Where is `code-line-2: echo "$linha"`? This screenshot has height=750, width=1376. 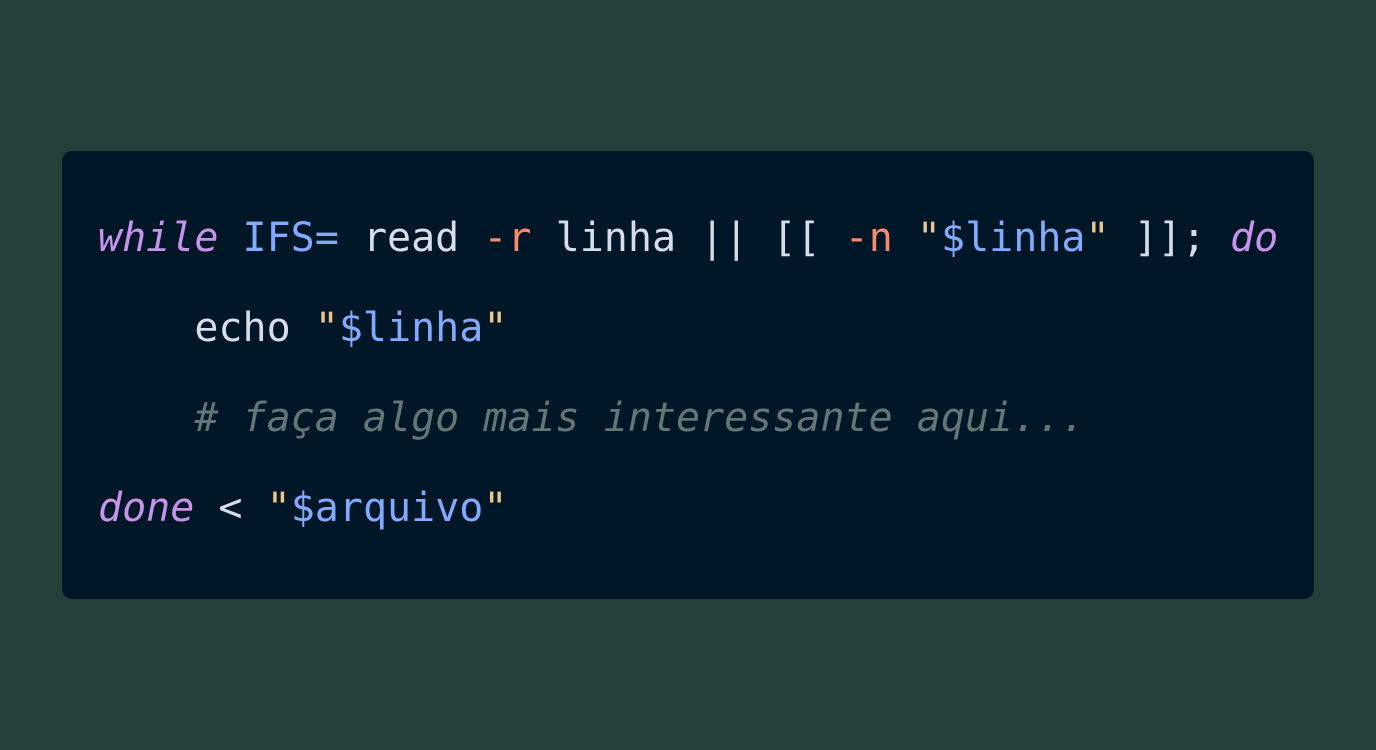 code-line-2: echo "$linha" is located at coordinates (688, 328).